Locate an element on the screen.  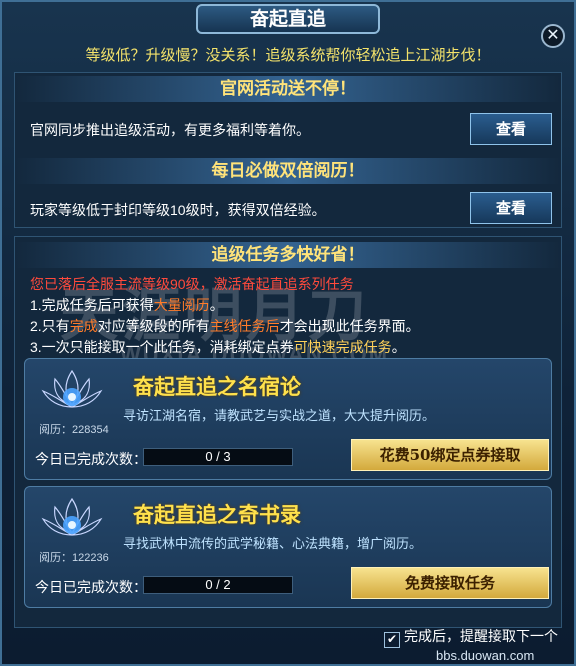
accept-quest-paid-button: 花费50绑定点券接取 is located at coordinates (450, 455).